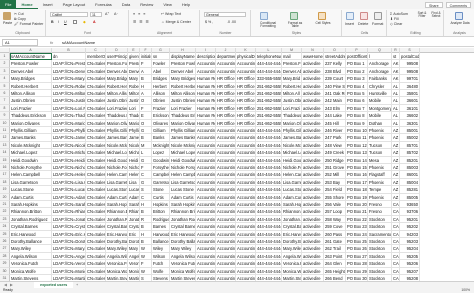 This screenshot has height=293, width=474. I want to click on cell: AL, so click(396, 116).